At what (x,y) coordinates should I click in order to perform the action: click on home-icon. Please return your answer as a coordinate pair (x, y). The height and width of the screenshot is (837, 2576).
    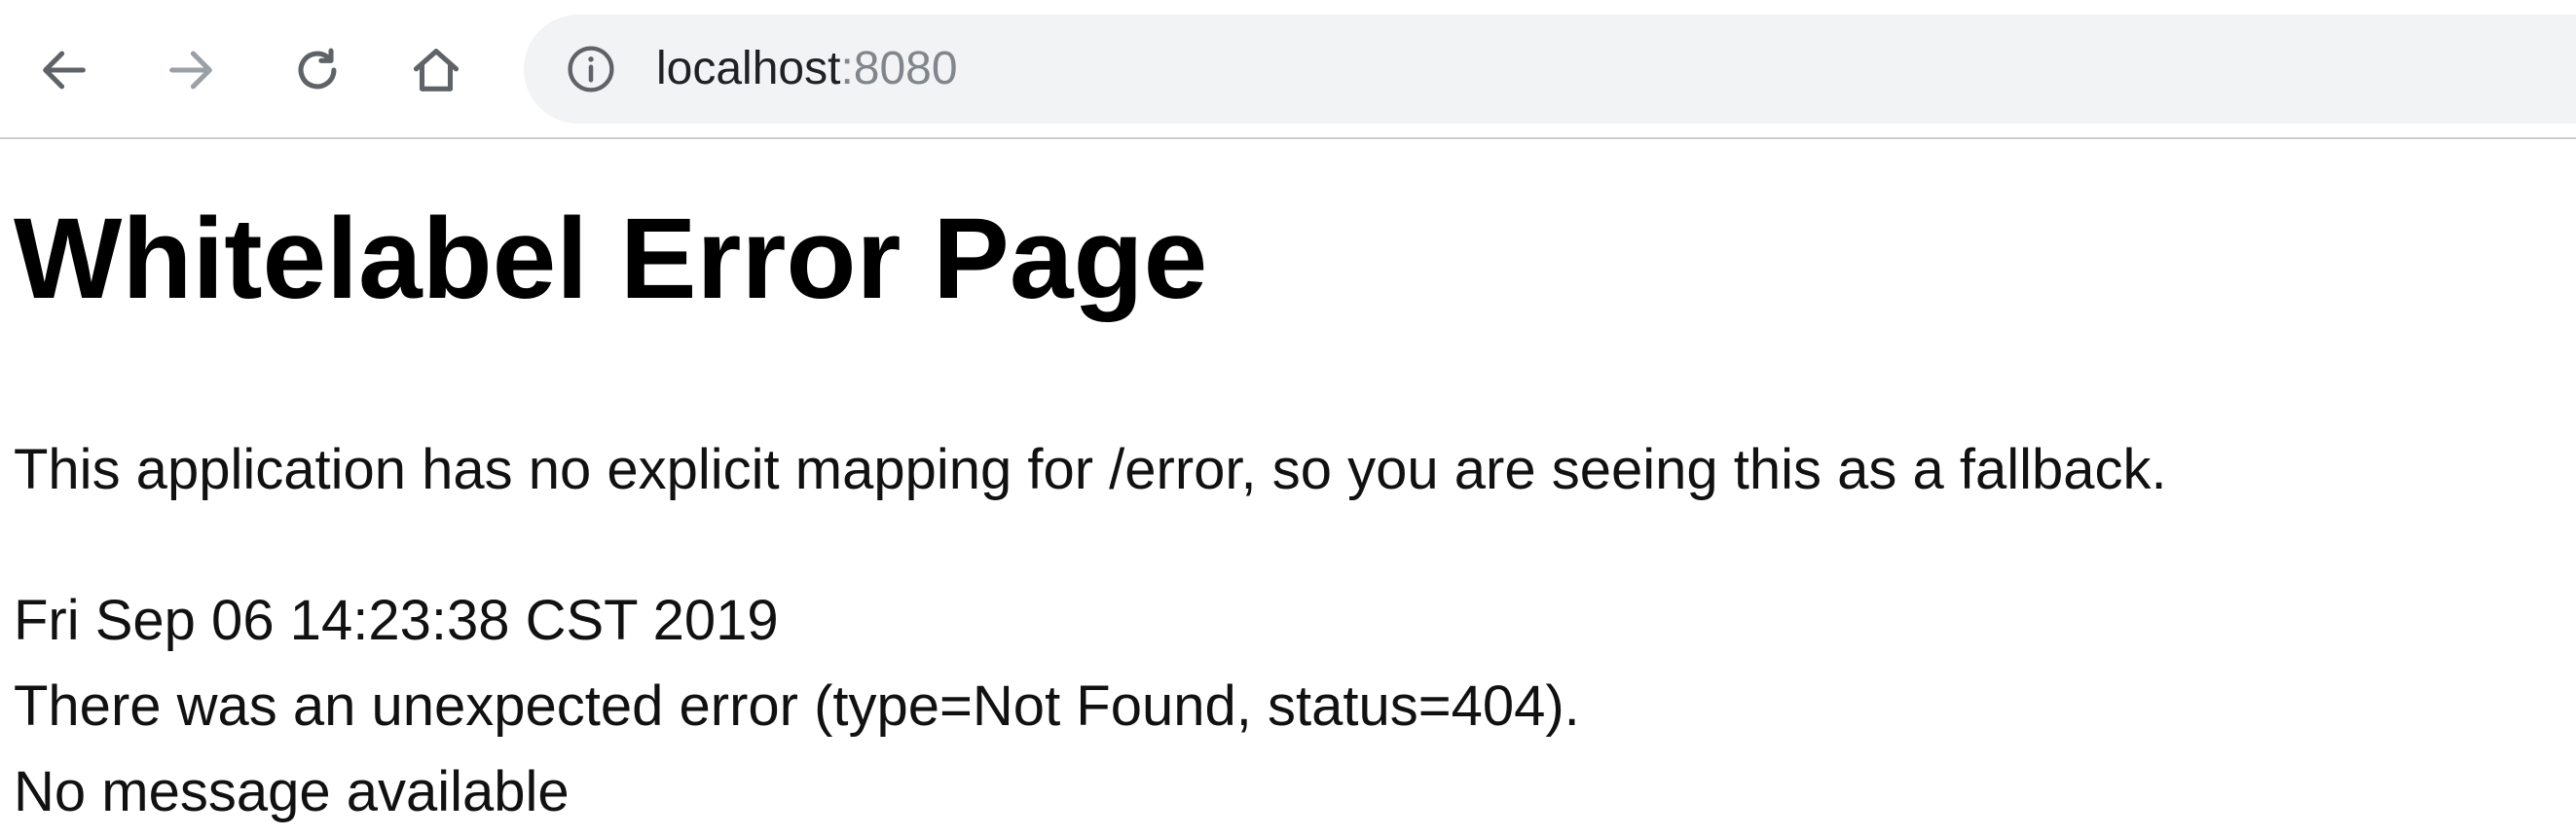
    Looking at the image, I should click on (436, 70).